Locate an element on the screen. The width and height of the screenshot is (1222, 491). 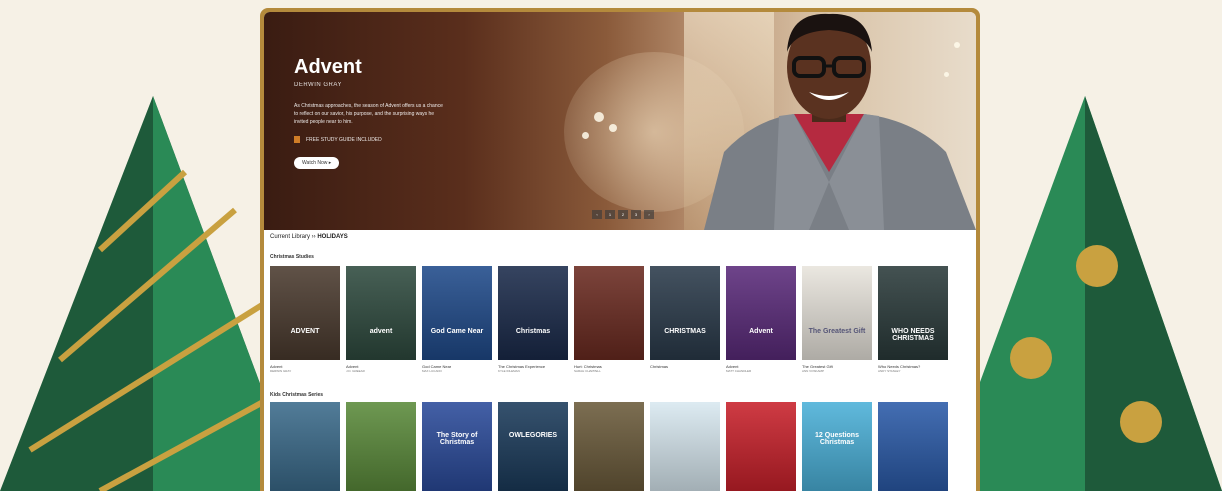
study-card: God Came Near God Came Near MAX LUCADO is located at coordinates (457, 319).